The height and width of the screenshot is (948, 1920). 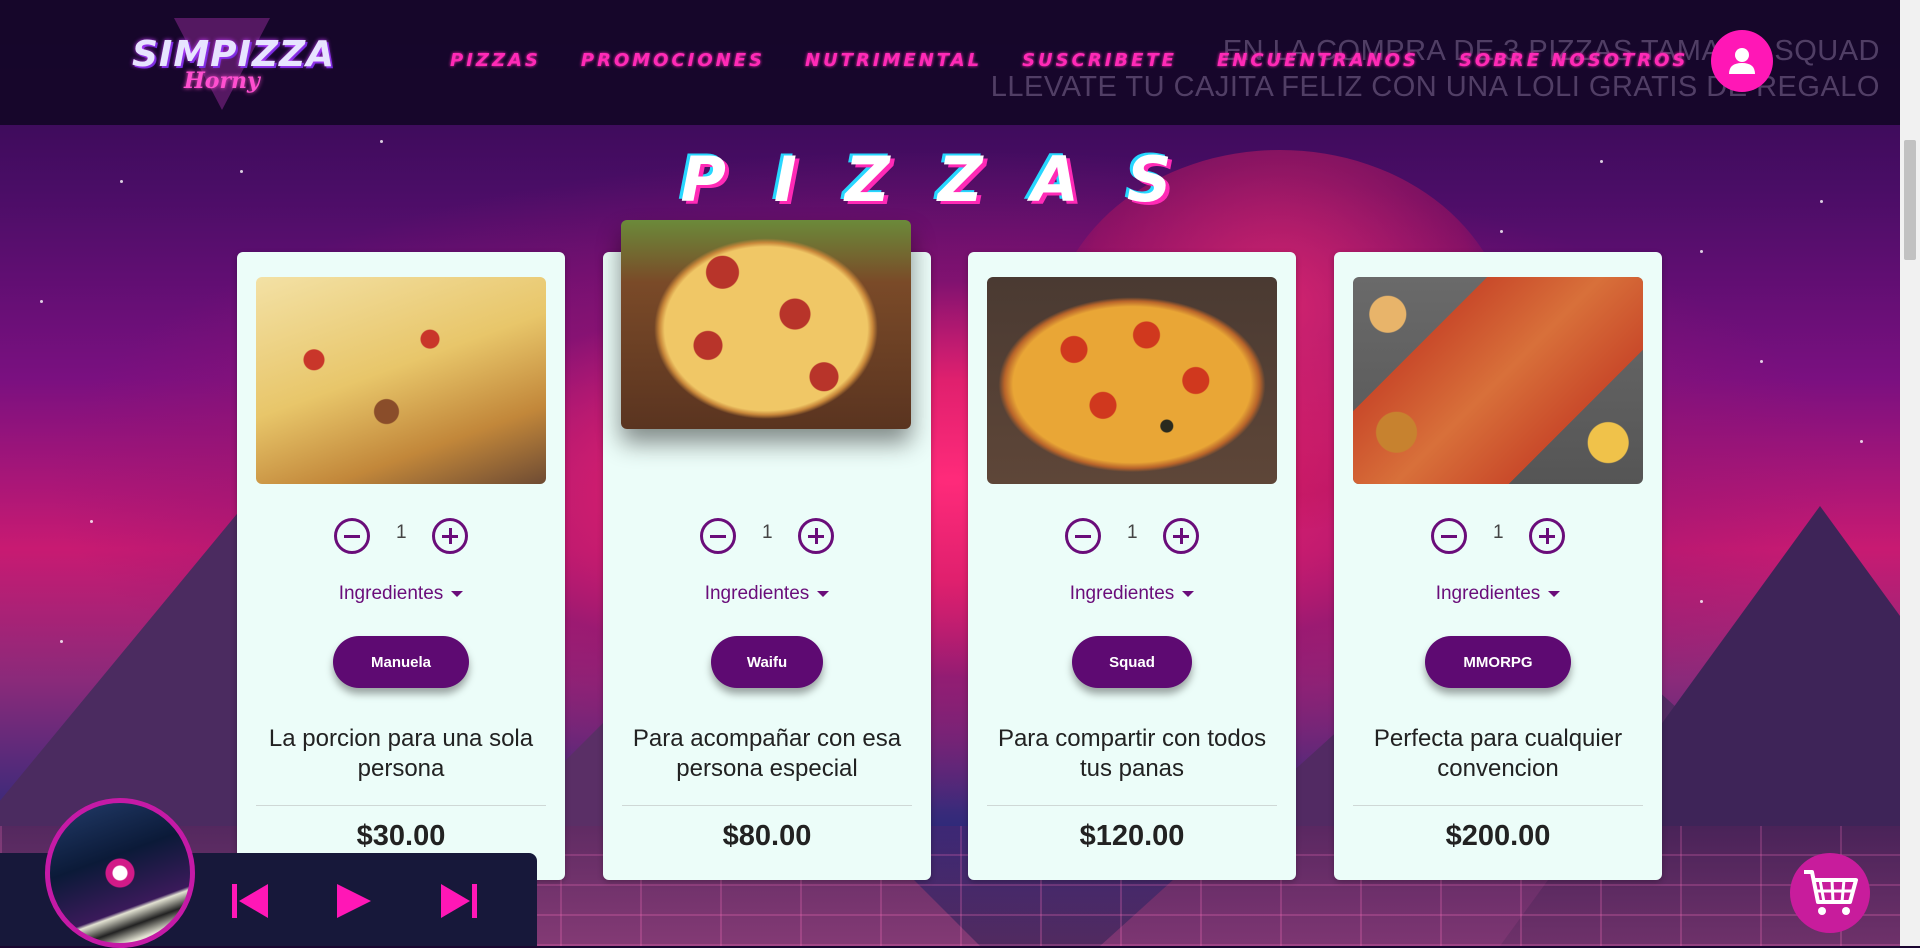 What do you see at coordinates (233, 64) in the screenshot?
I see `site-logo: SIMPIZZA Horny` at bounding box center [233, 64].